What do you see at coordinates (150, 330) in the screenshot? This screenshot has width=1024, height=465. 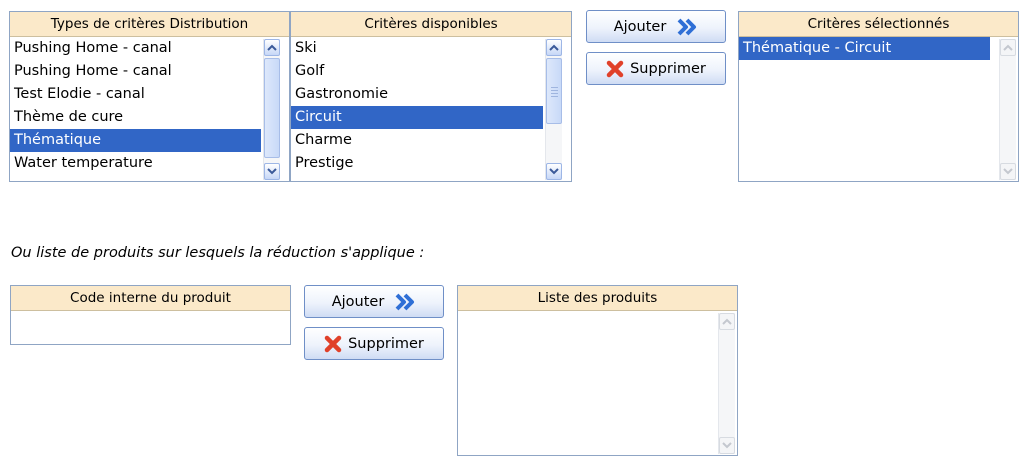 I see `product-code-input` at bounding box center [150, 330].